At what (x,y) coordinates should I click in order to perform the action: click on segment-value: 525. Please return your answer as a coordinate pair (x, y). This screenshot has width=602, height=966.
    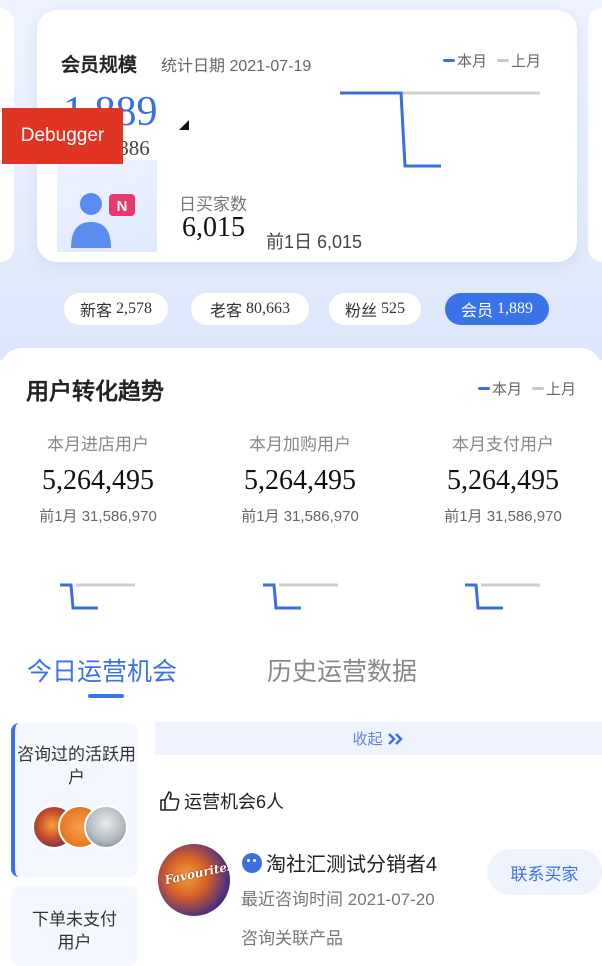
    Looking at the image, I should click on (393, 308).